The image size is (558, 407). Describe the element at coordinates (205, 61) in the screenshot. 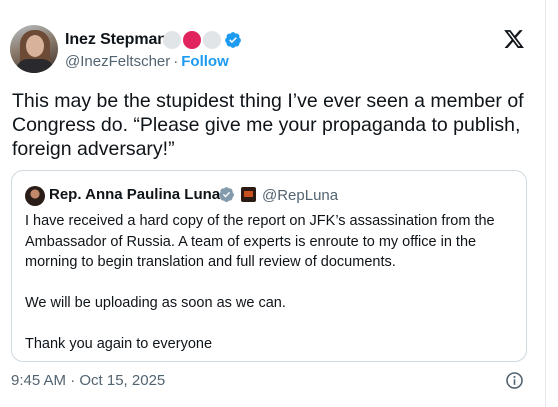

I see `follow-button: Follow` at that location.